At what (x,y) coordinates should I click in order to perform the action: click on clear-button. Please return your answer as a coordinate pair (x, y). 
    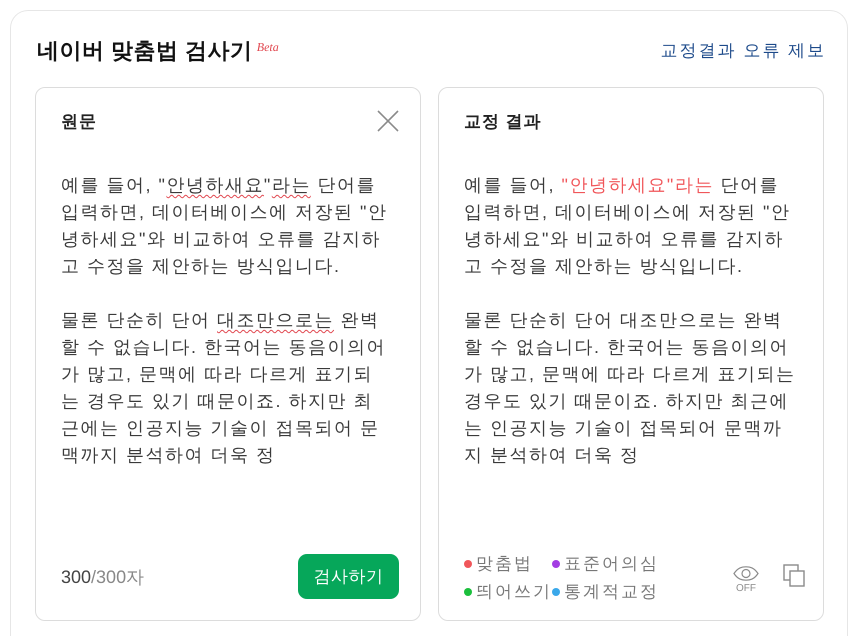
    Looking at the image, I should click on (388, 121).